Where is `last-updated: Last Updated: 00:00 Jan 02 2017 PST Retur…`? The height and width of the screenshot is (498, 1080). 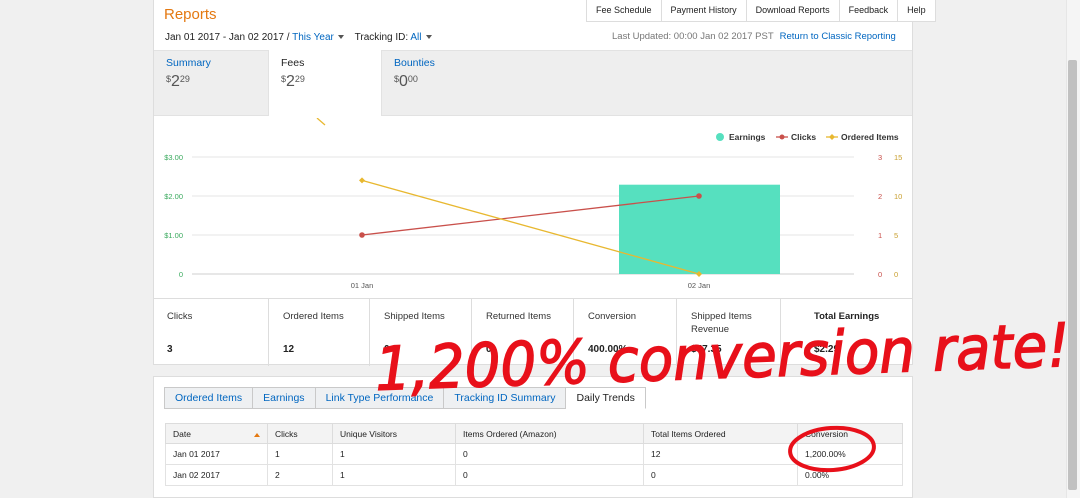 last-updated: Last Updated: 00:00 Jan 02 2017 PST Retur… is located at coordinates (754, 36).